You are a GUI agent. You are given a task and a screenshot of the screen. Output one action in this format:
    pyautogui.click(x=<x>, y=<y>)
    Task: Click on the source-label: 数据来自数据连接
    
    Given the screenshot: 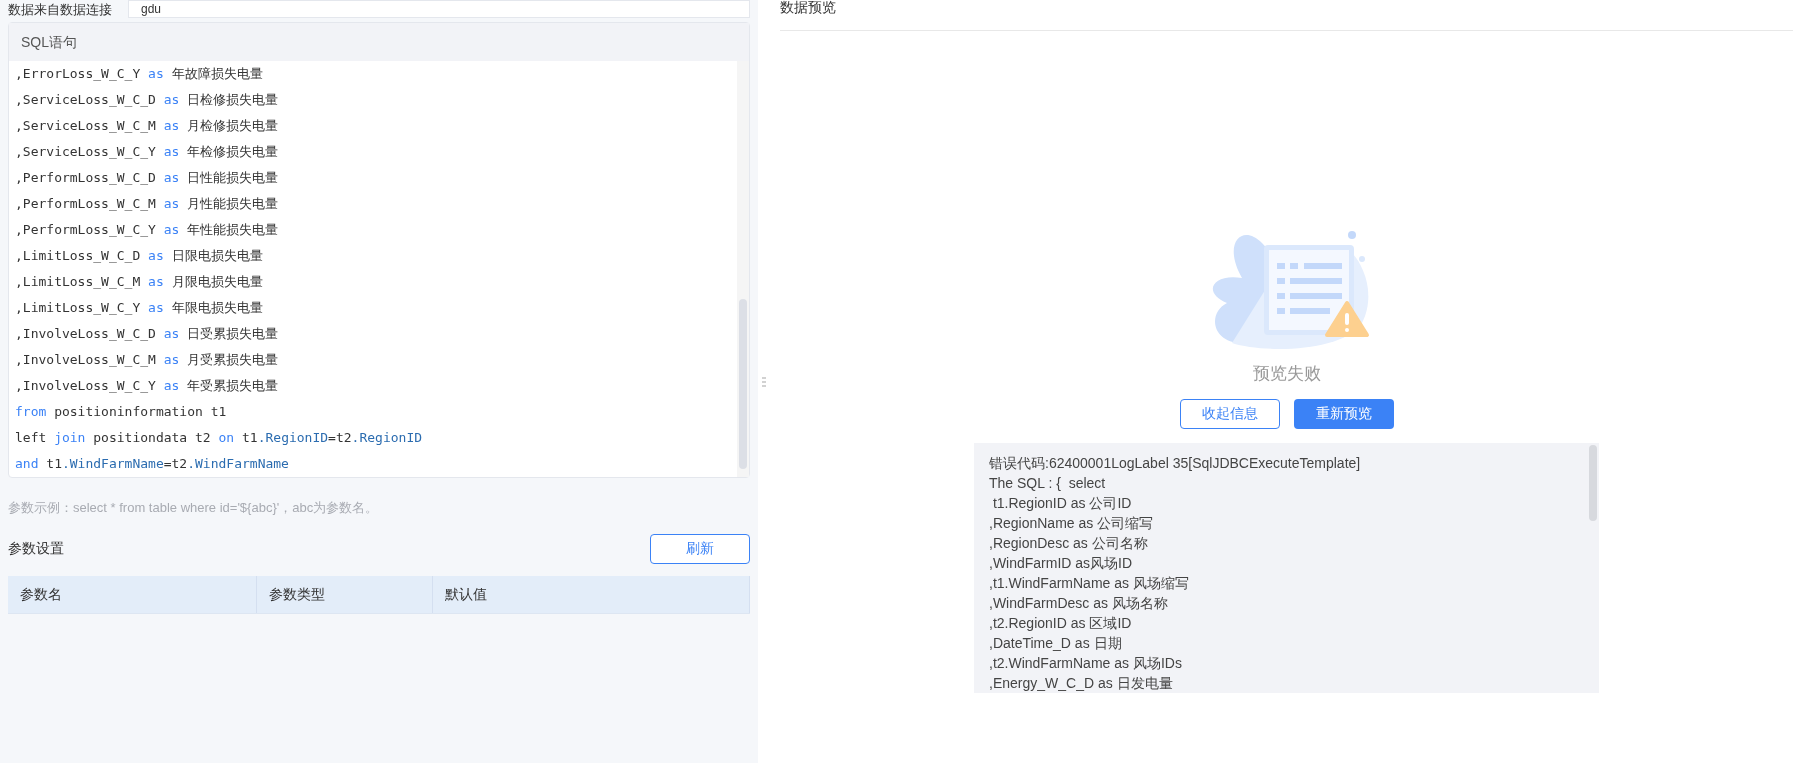 What is the action you would take?
    pyautogui.click(x=60, y=9)
    